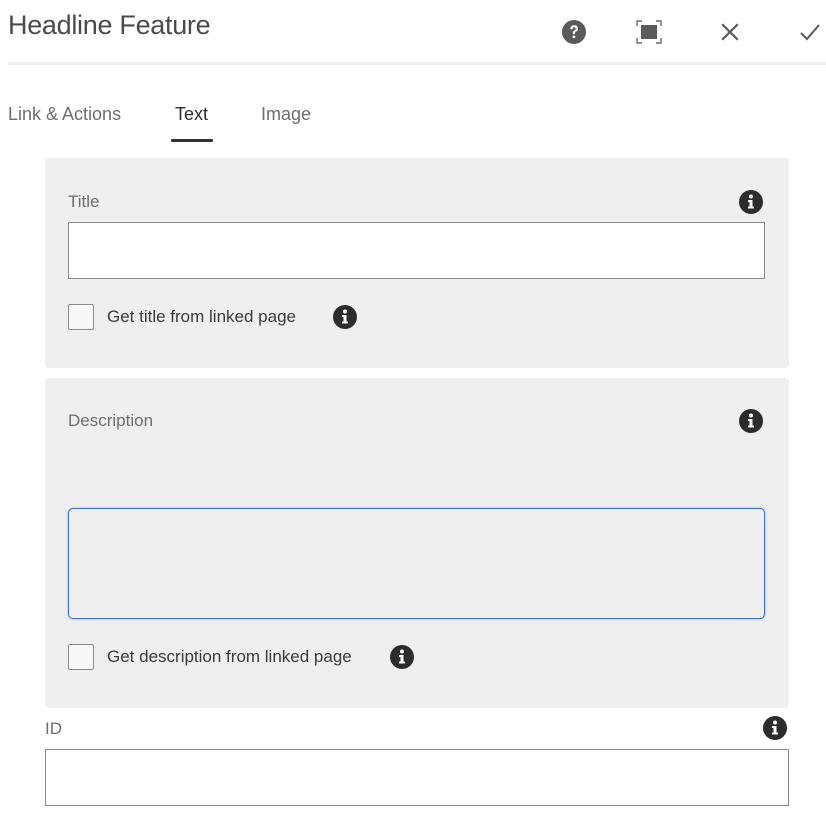  What do you see at coordinates (201, 317) in the screenshot?
I see `get-title-checkbox-label: Get title from linked page` at bounding box center [201, 317].